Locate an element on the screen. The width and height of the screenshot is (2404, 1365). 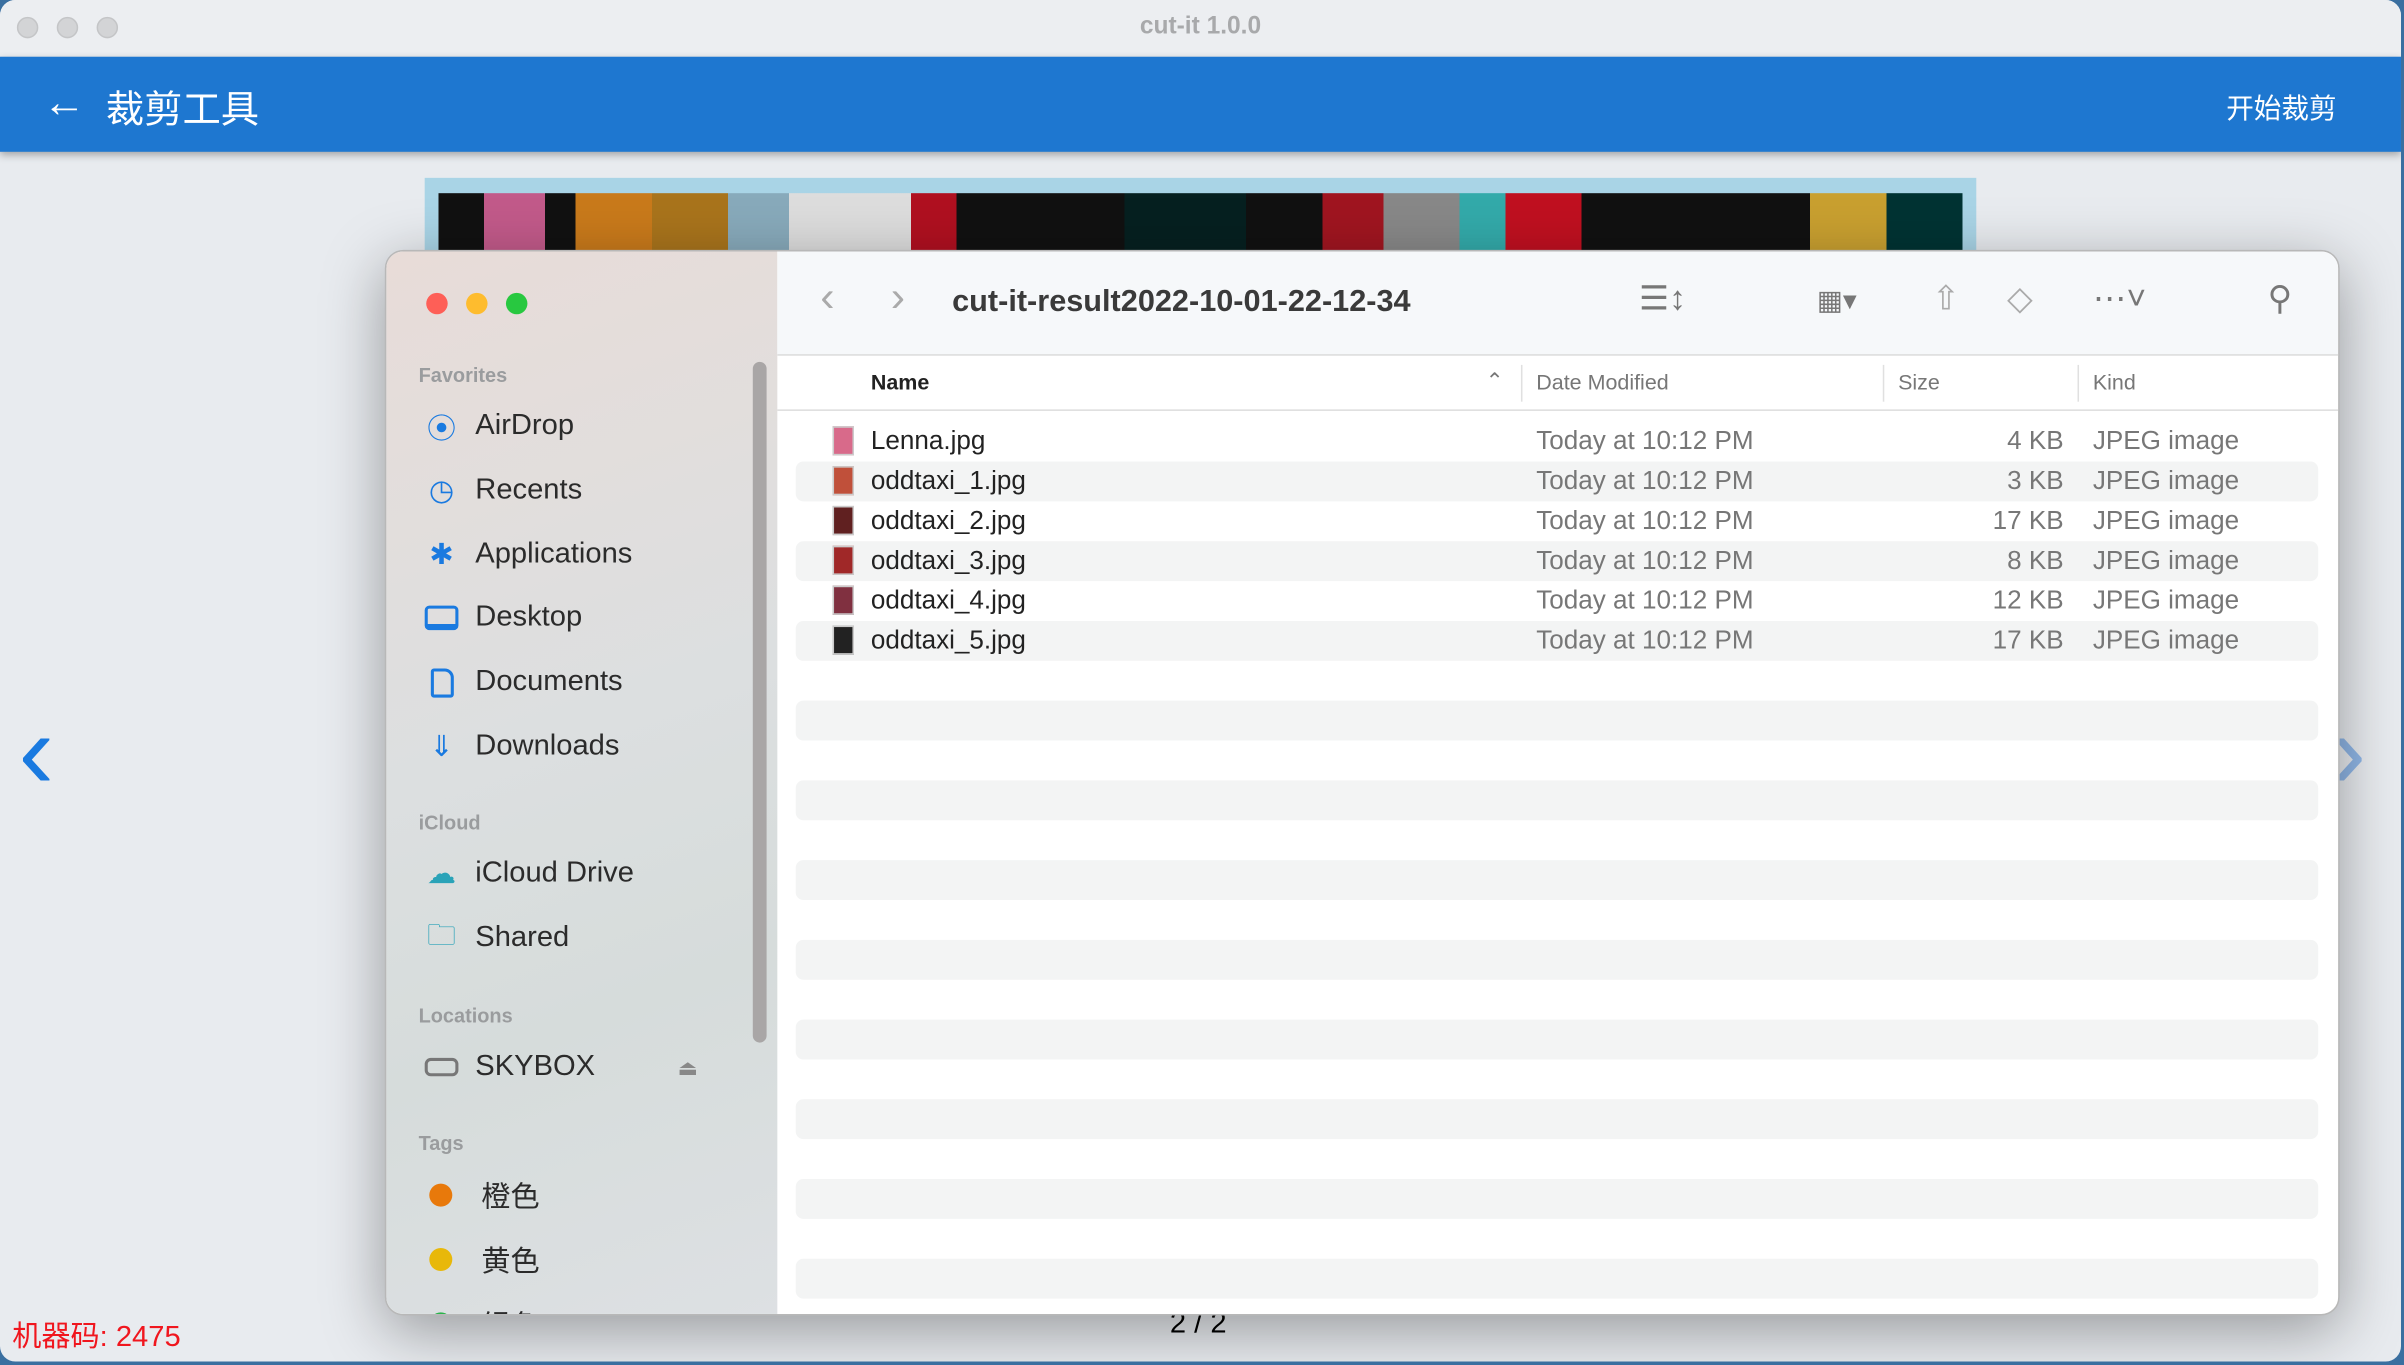
tag-icon: ◇ is located at coordinates (2020, 299).